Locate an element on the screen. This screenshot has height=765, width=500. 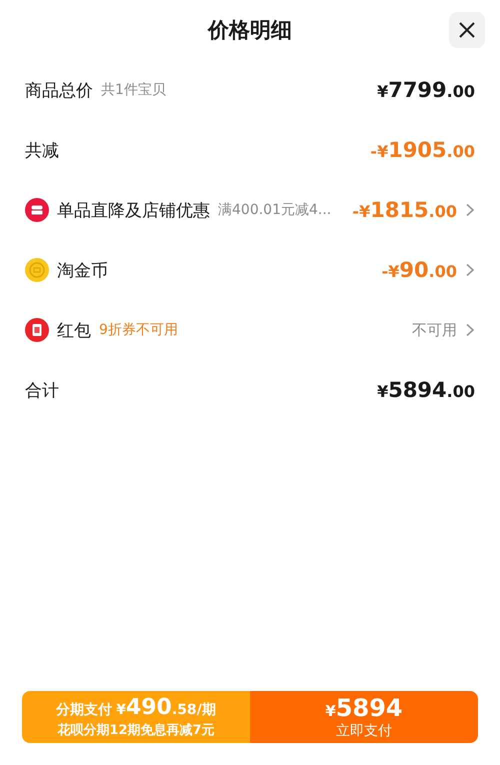
row-label: 红包 is located at coordinates (74, 331).